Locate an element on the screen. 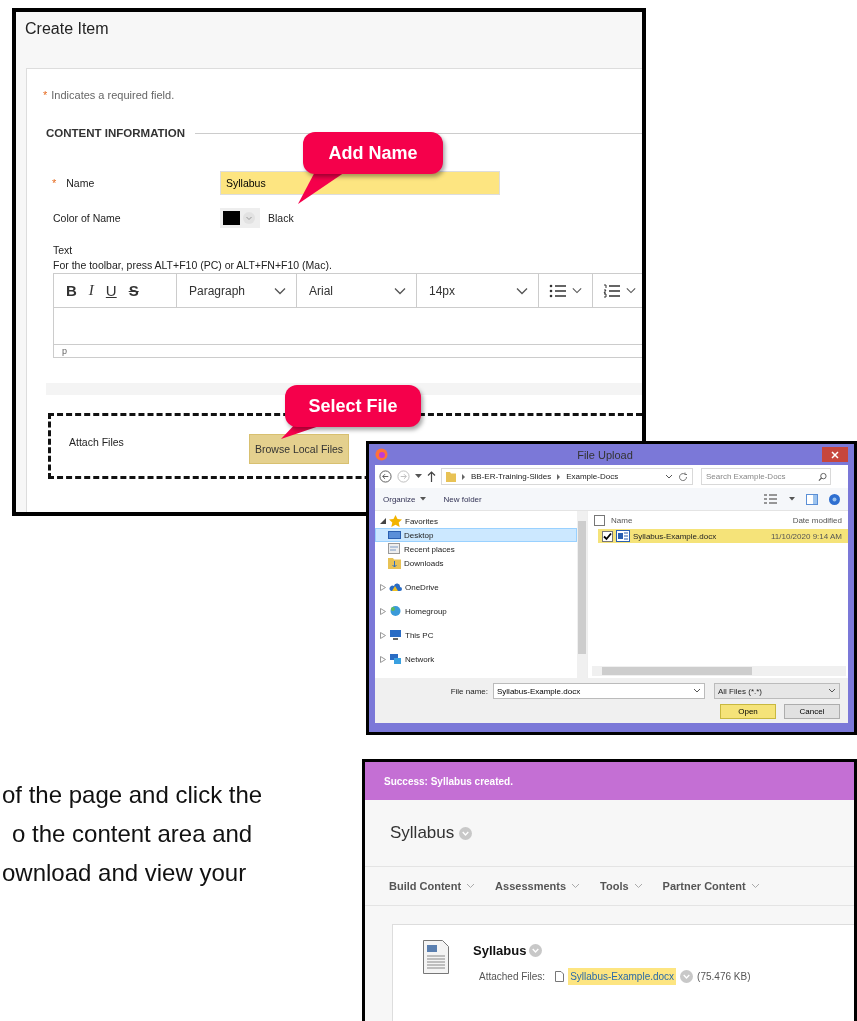 This screenshot has height=1021, width=857. dialog-title: File Upload is located at coordinates (605, 454).